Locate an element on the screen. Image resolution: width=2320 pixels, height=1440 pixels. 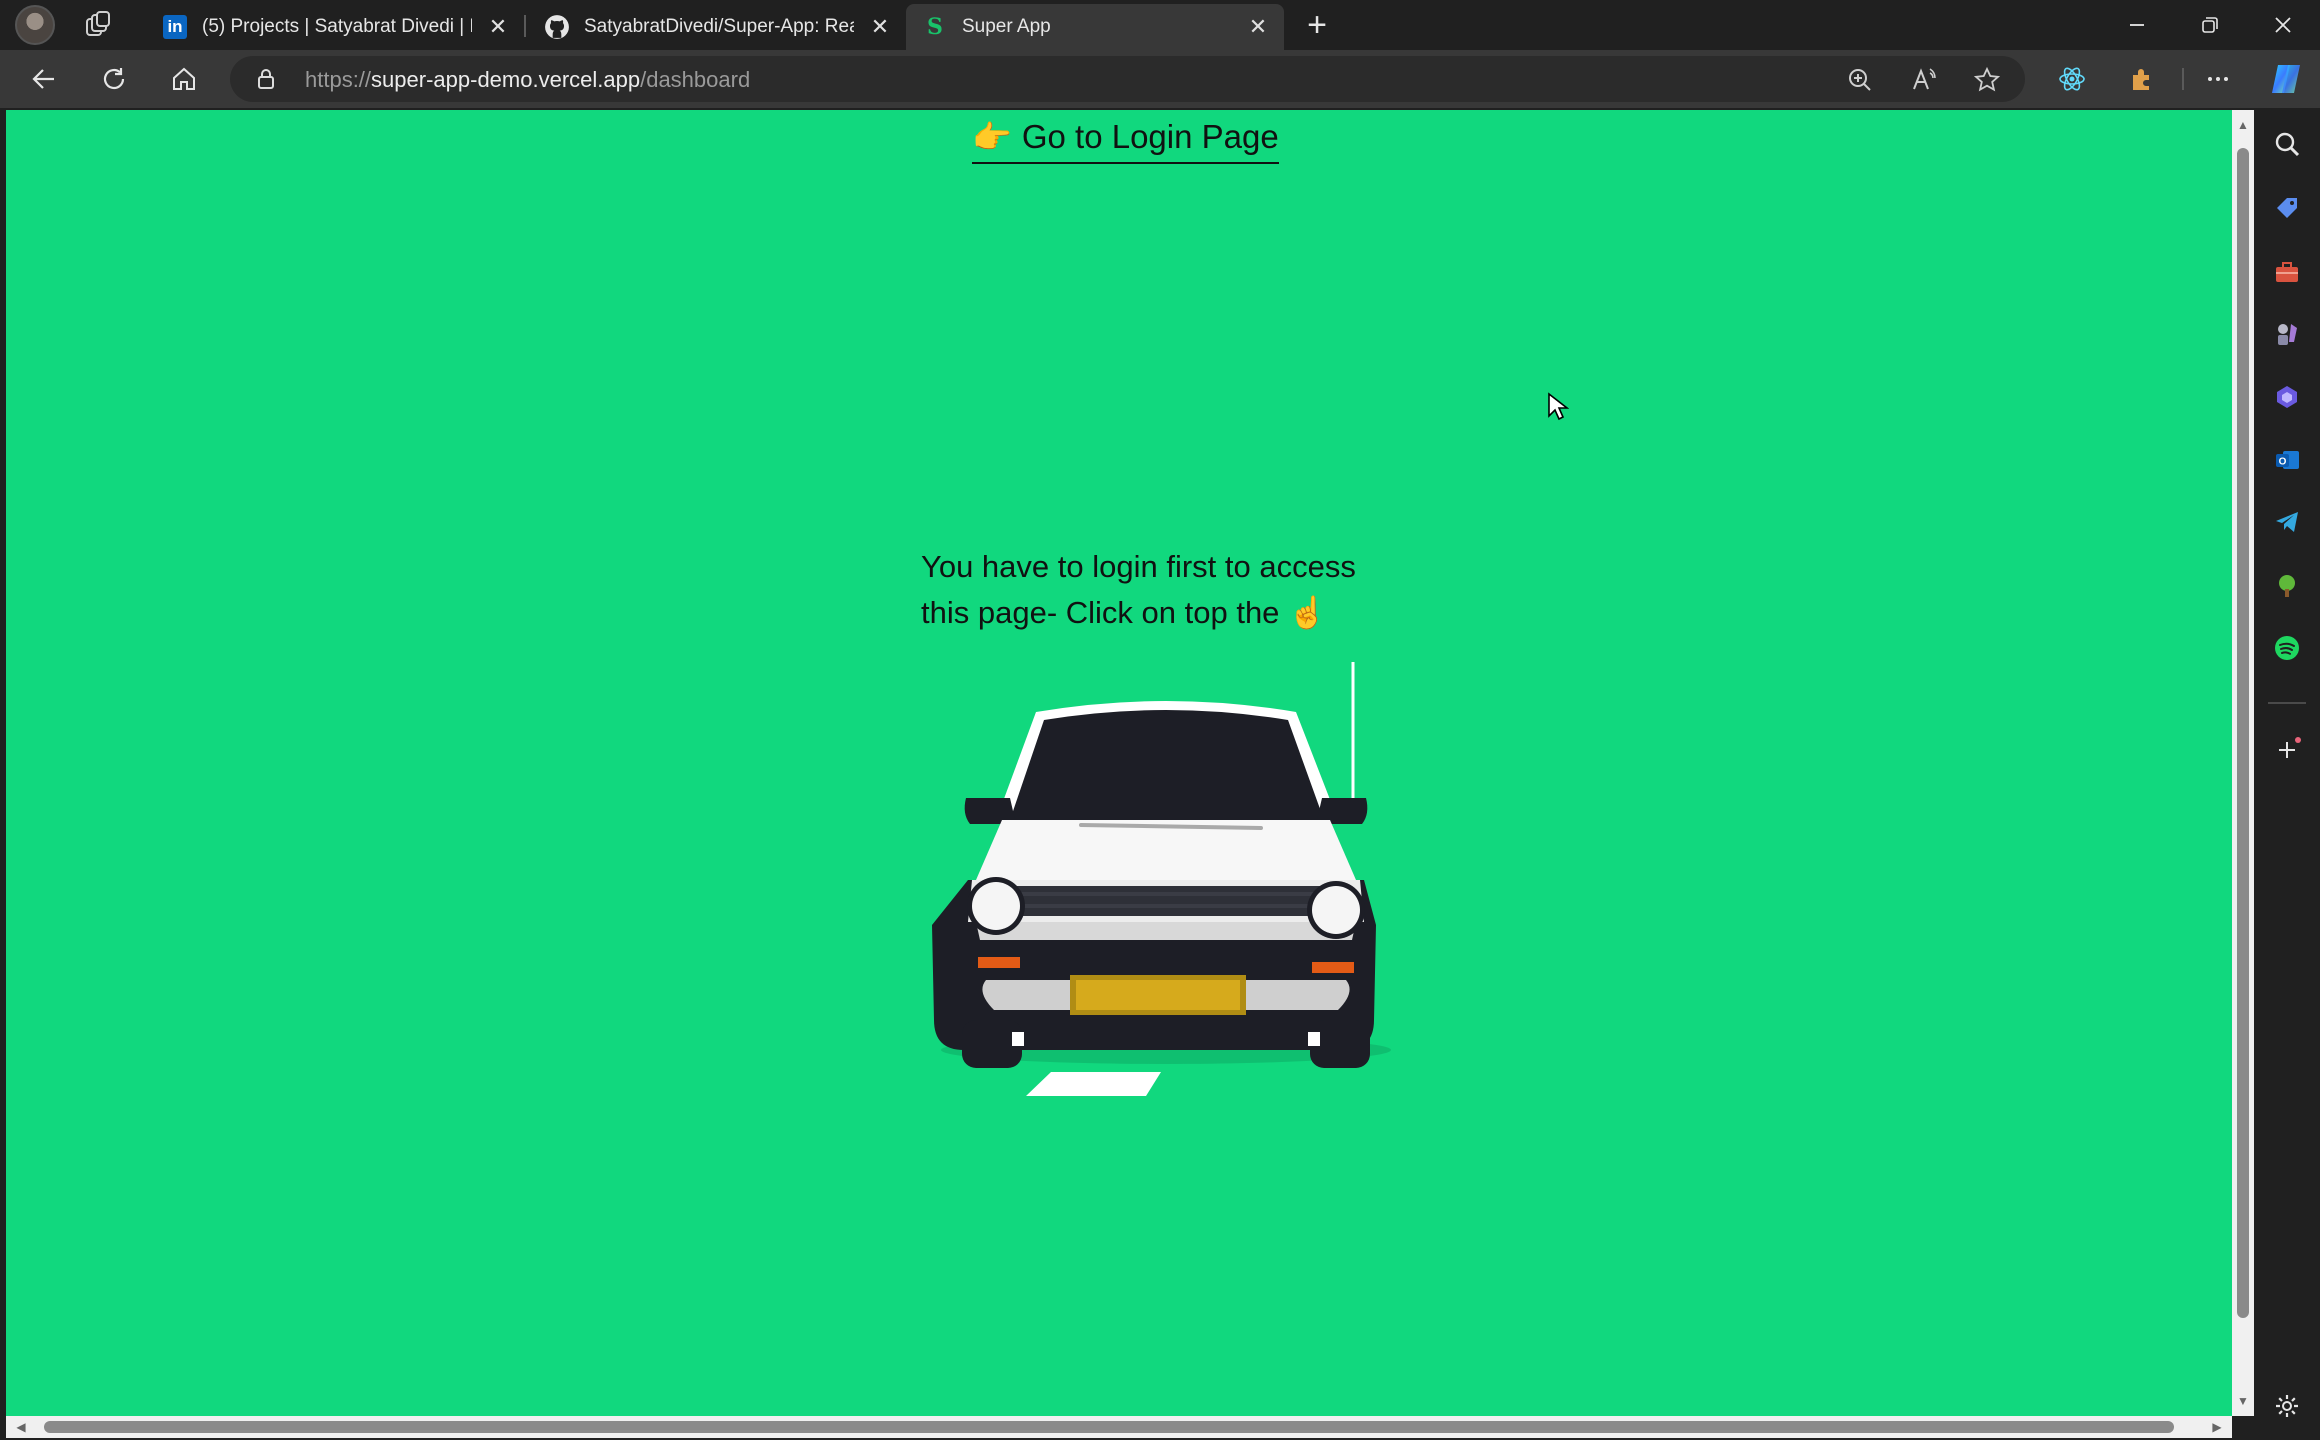
go-to-login-link: 👉 Go to Login Page is located at coordinates (1125, 139).